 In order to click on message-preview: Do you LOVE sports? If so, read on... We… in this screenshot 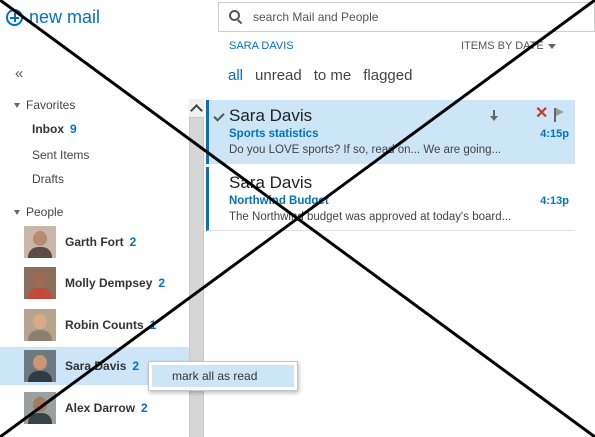, I will do `click(365, 150)`.